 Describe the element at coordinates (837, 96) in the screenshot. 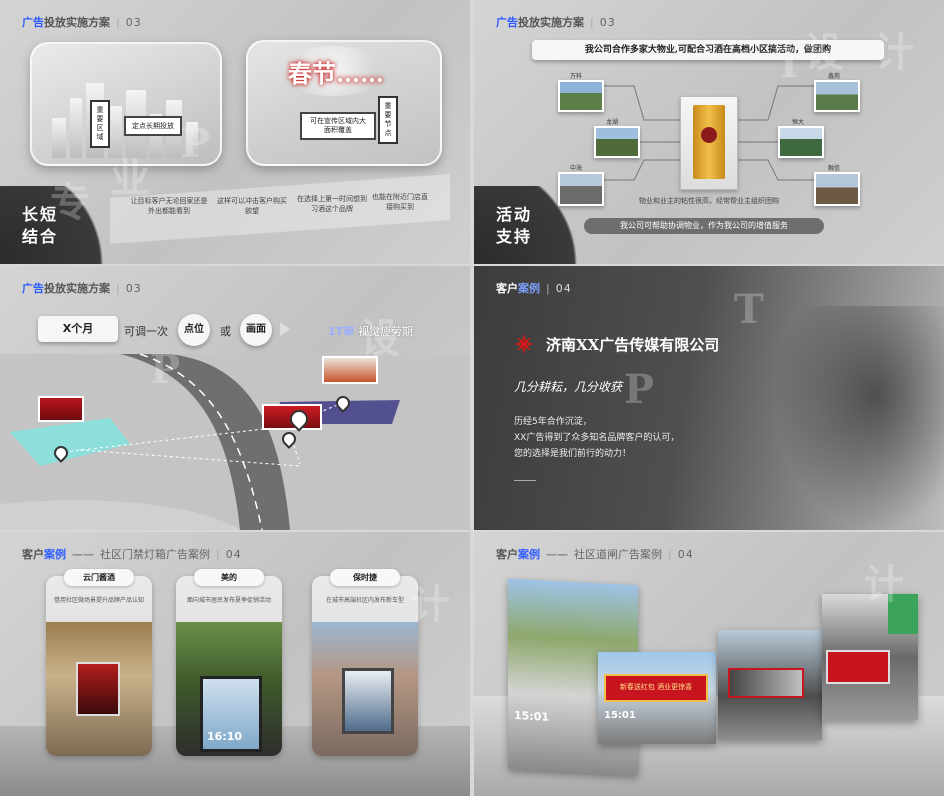

I see `property-photo-xinyuan` at that location.